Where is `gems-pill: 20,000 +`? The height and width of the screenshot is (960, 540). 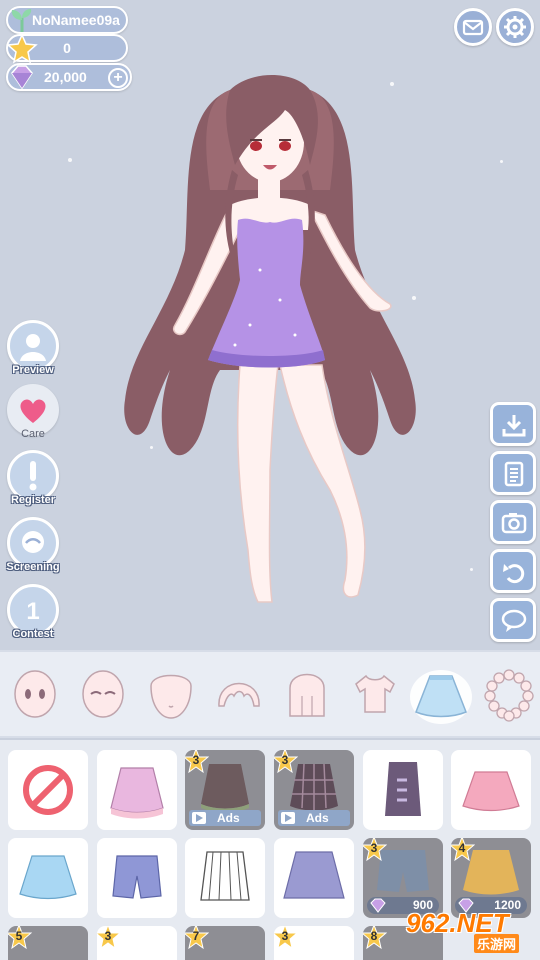
gems-pill: 20,000 + is located at coordinates (69, 77).